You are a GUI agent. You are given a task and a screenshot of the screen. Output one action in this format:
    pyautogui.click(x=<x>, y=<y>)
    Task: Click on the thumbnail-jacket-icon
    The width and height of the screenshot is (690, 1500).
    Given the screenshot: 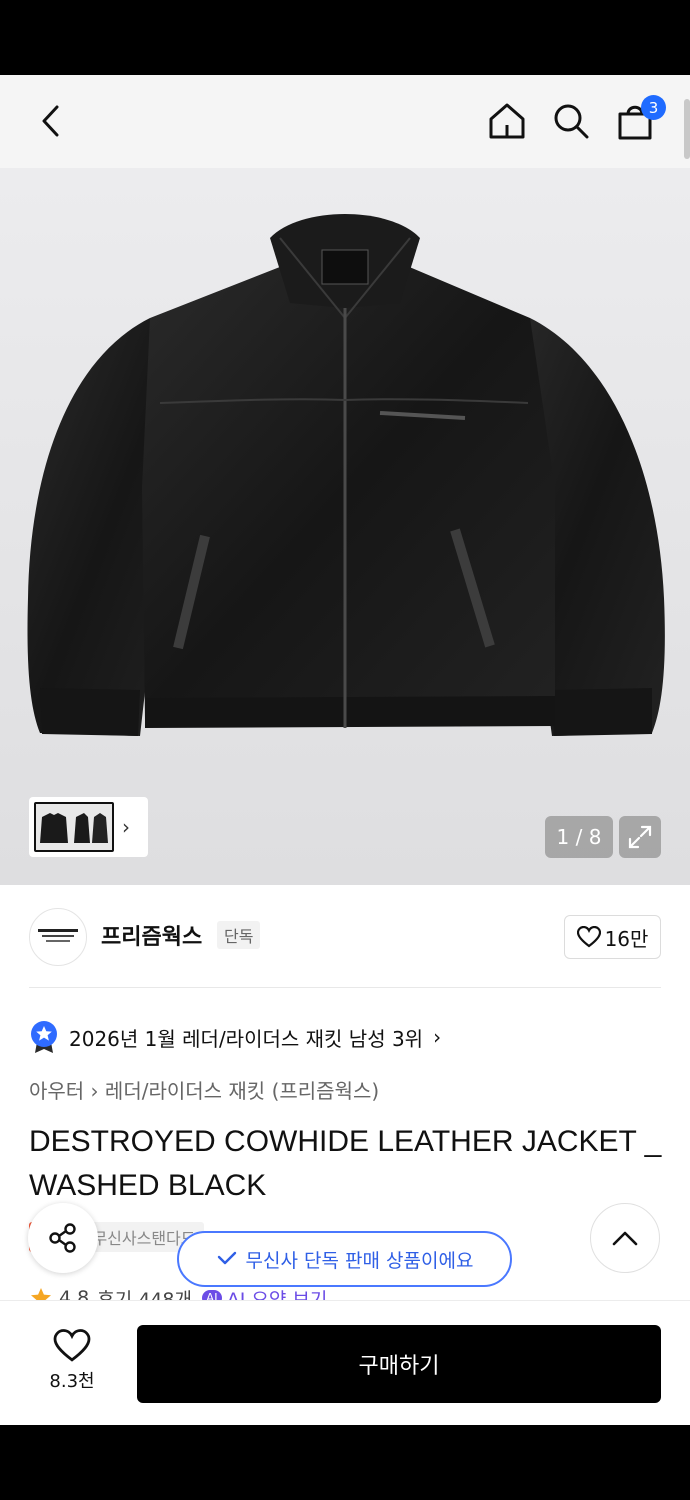 What is the action you would take?
    pyautogui.click(x=74, y=828)
    